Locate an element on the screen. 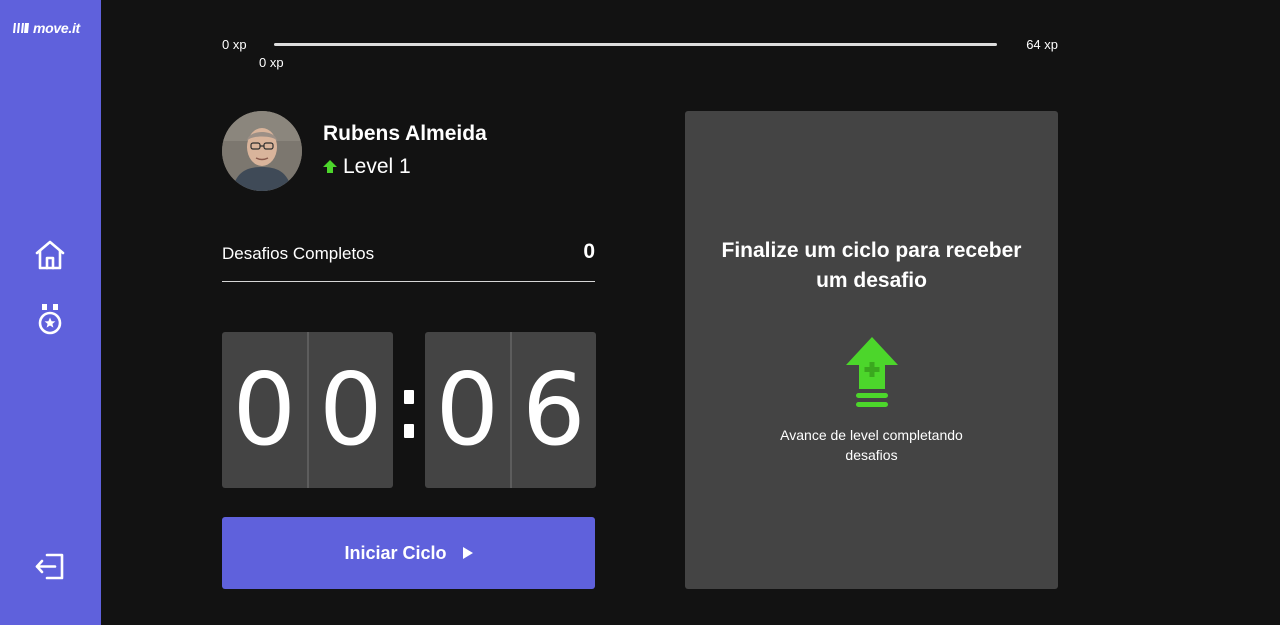  completed-challenges: Desafios Completos 0 is located at coordinates (408, 259).